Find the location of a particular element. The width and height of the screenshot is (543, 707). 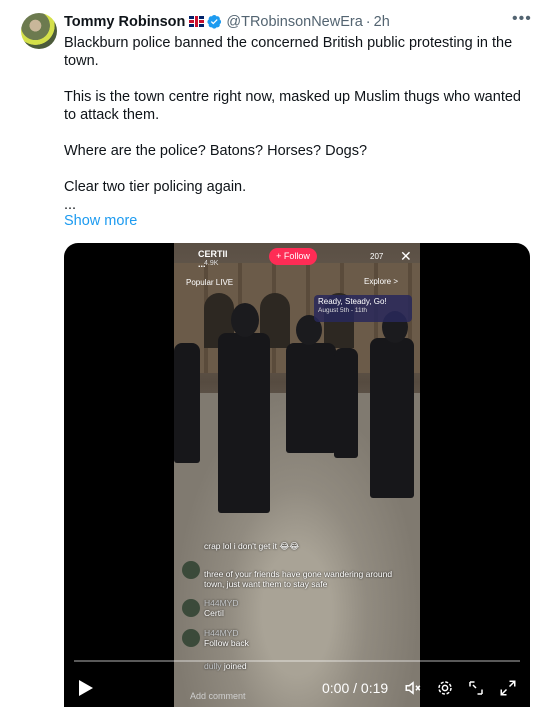

verified-badge-icon is located at coordinates (214, 22).